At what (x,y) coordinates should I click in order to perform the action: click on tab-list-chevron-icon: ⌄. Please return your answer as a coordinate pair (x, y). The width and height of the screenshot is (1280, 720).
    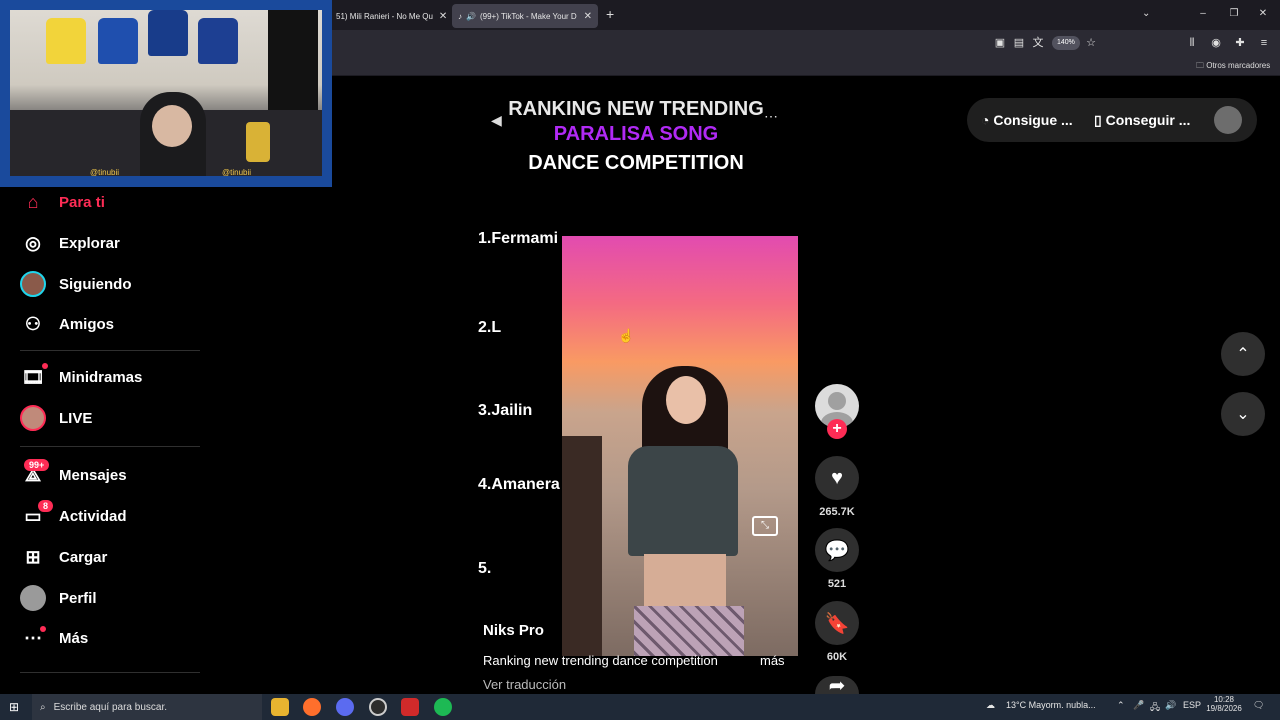
    Looking at the image, I should click on (1146, 13).